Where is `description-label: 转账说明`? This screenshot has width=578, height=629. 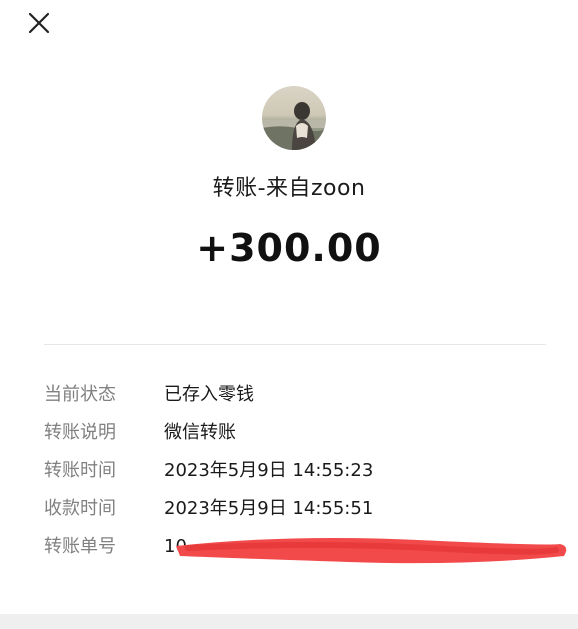 description-label: 转账说明 is located at coordinates (80, 432).